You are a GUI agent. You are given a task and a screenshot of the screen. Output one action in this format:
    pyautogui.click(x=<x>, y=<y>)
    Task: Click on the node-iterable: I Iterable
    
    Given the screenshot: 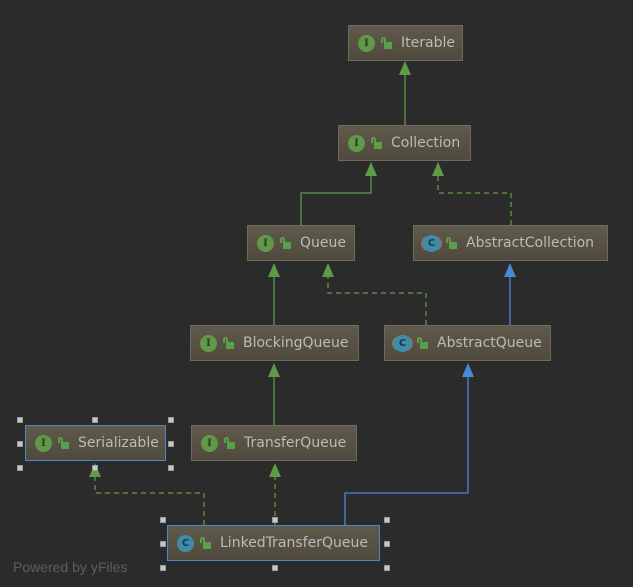 What is the action you would take?
    pyautogui.click(x=405, y=43)
    